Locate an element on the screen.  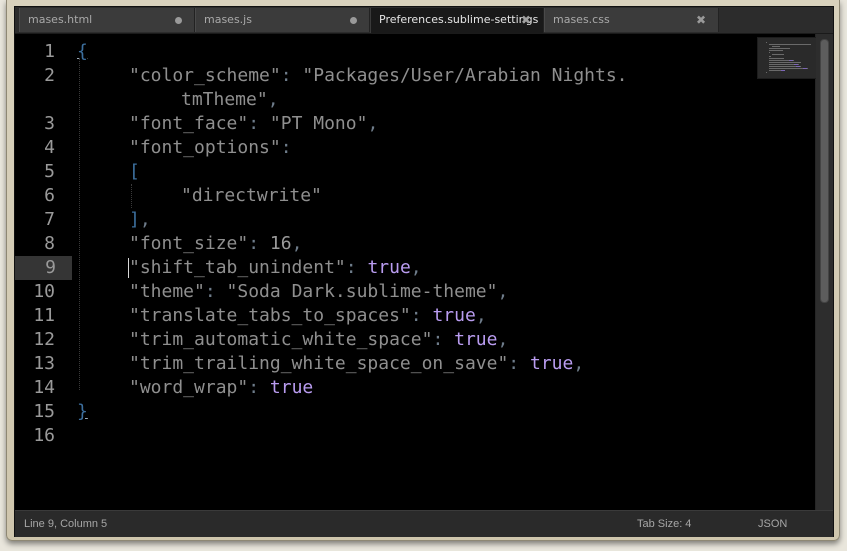
code-line: tmTheme", is located at coordinates (230, 100).